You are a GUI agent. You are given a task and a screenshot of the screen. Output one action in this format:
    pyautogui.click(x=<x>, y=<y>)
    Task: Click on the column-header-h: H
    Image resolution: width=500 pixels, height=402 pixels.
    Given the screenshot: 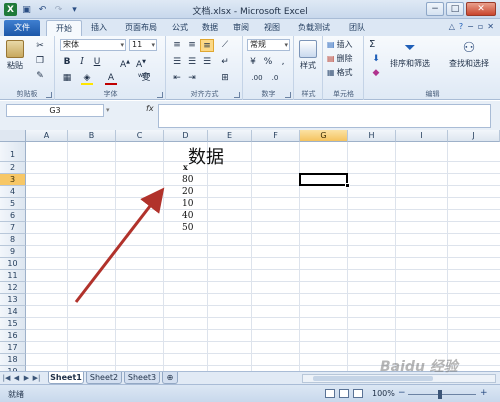 What is the action you would take?
    pyautogui.click(x=372, y=136)
    